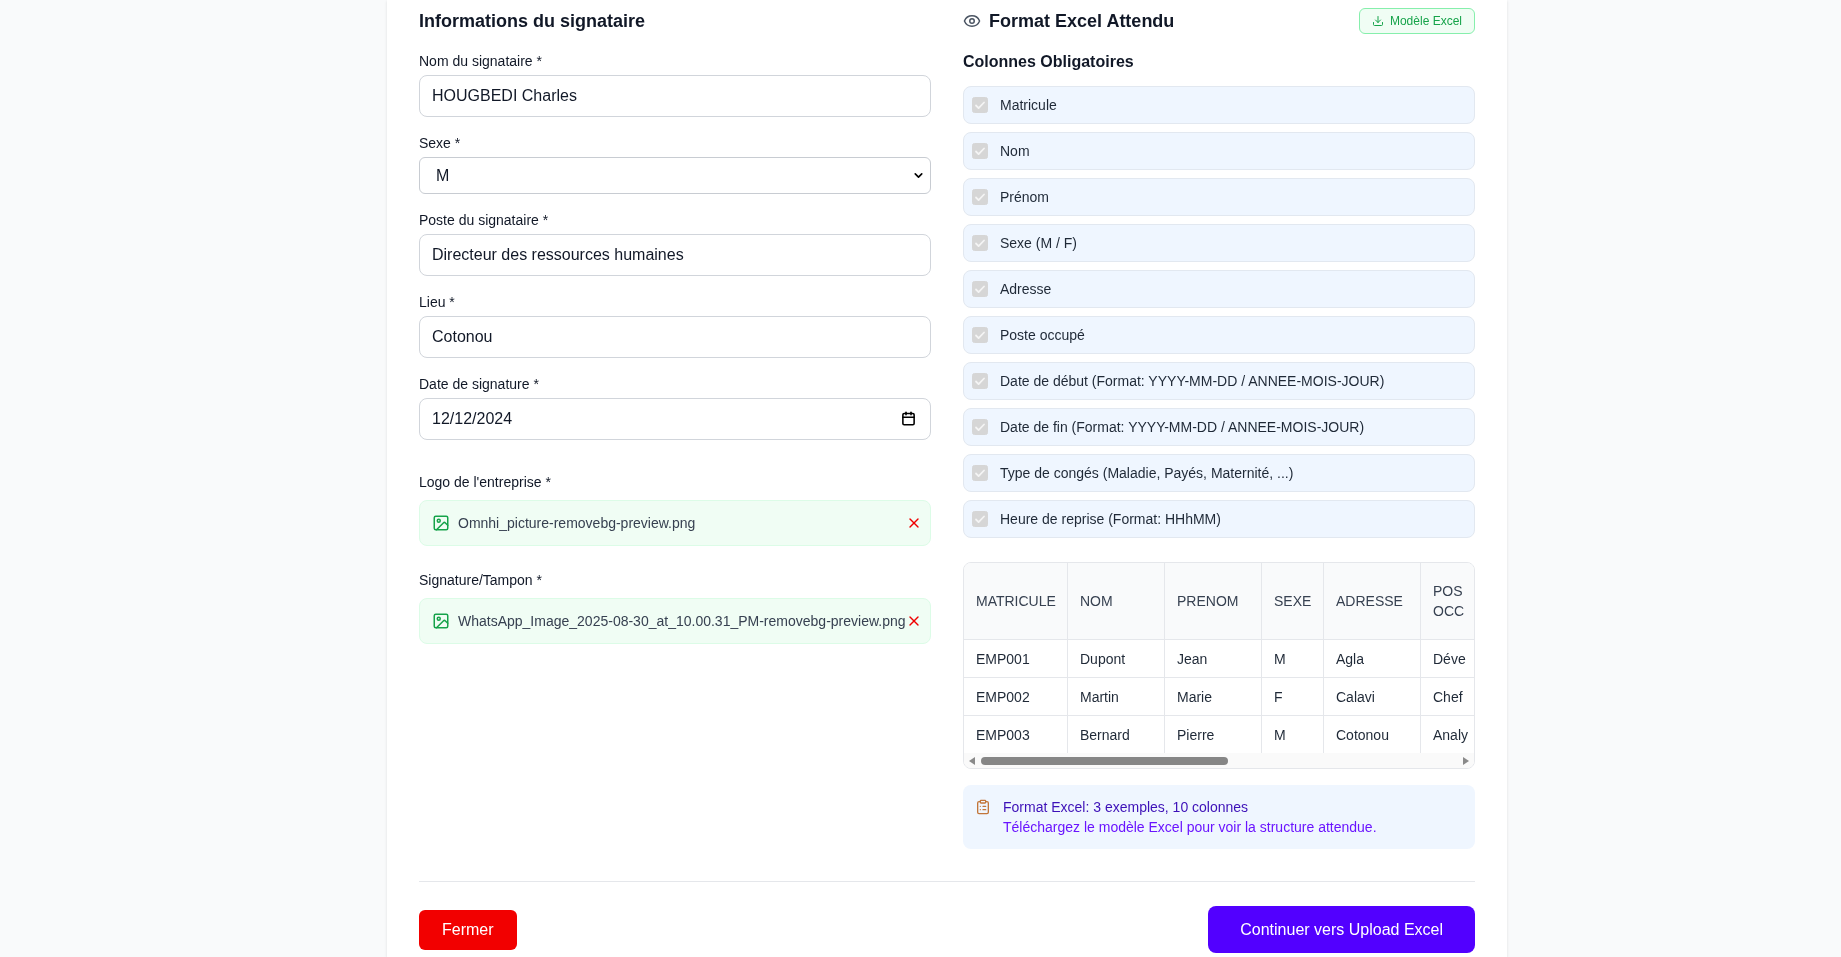 This screenshot has width=1841, height=957. Describe the element at coordinates (1350, 659) in the screenshot. I see `table-cell-text: Agla` at that location.